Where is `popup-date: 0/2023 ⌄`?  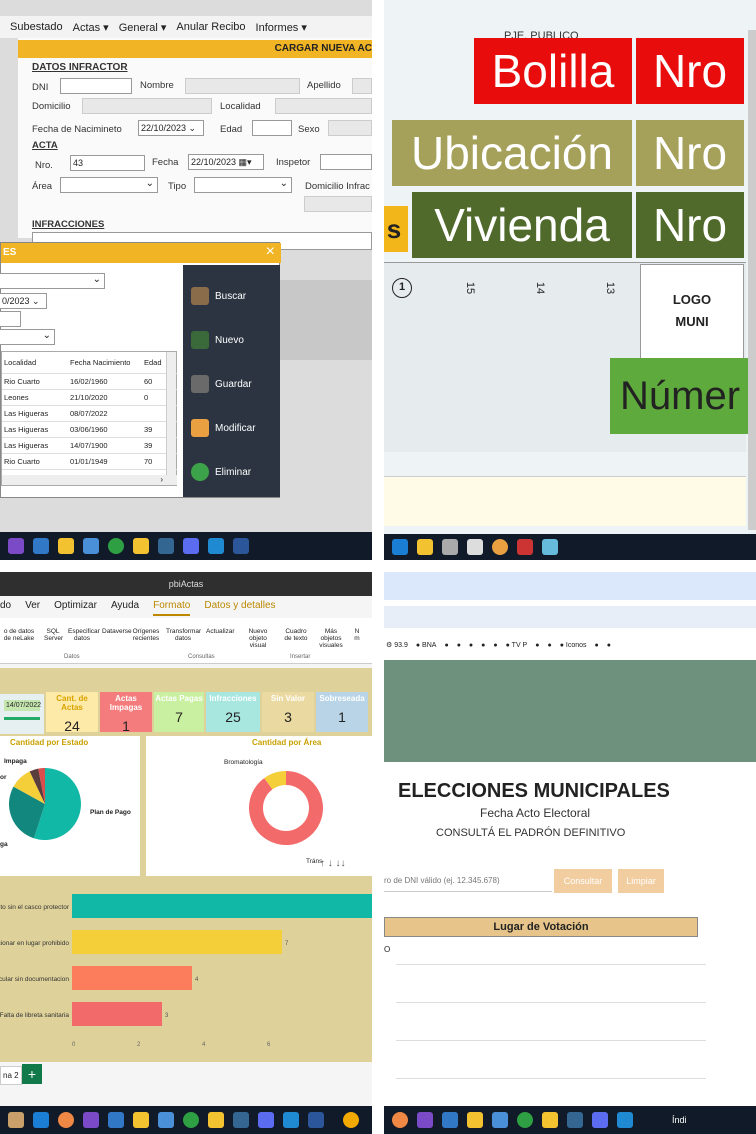 popup-date: 0/2023 ⌄ is located at coordinates (23, 301).